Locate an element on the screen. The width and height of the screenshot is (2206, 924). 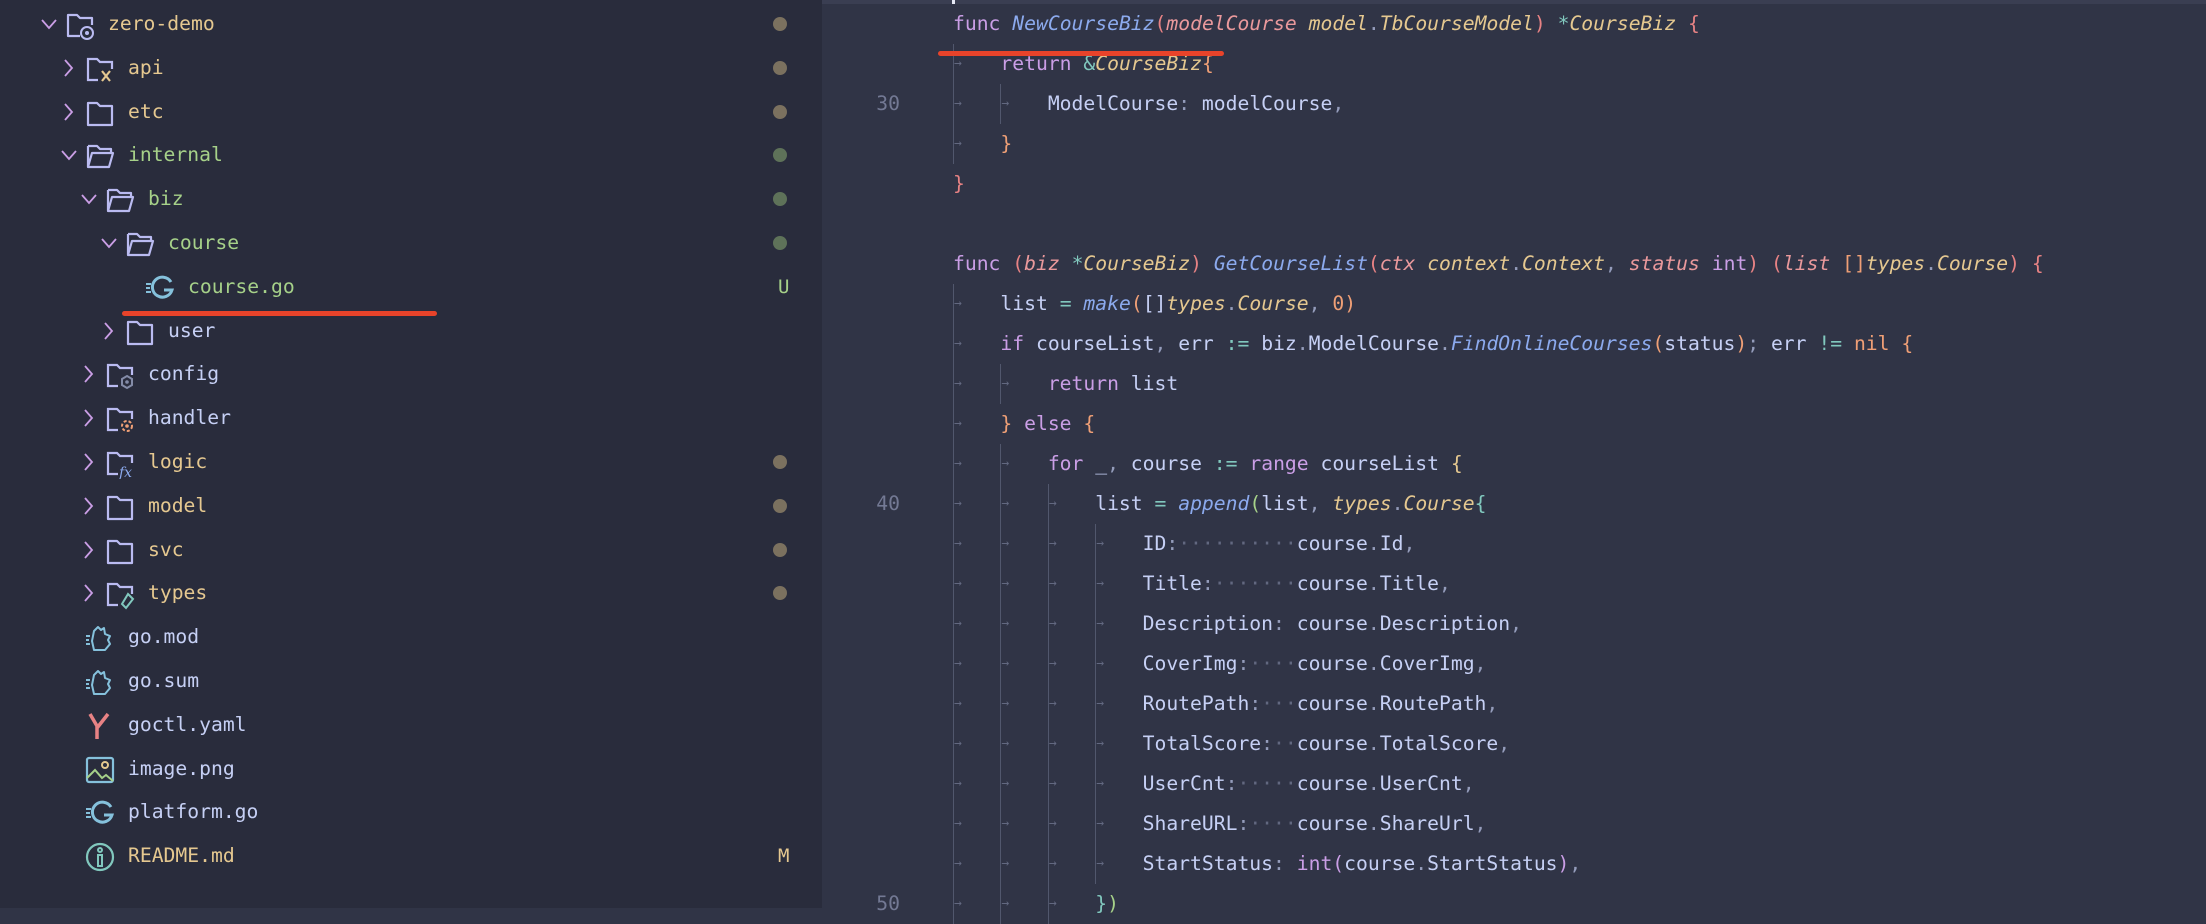
file-item-README-md: README.md M is located at coordinates (411, 856).